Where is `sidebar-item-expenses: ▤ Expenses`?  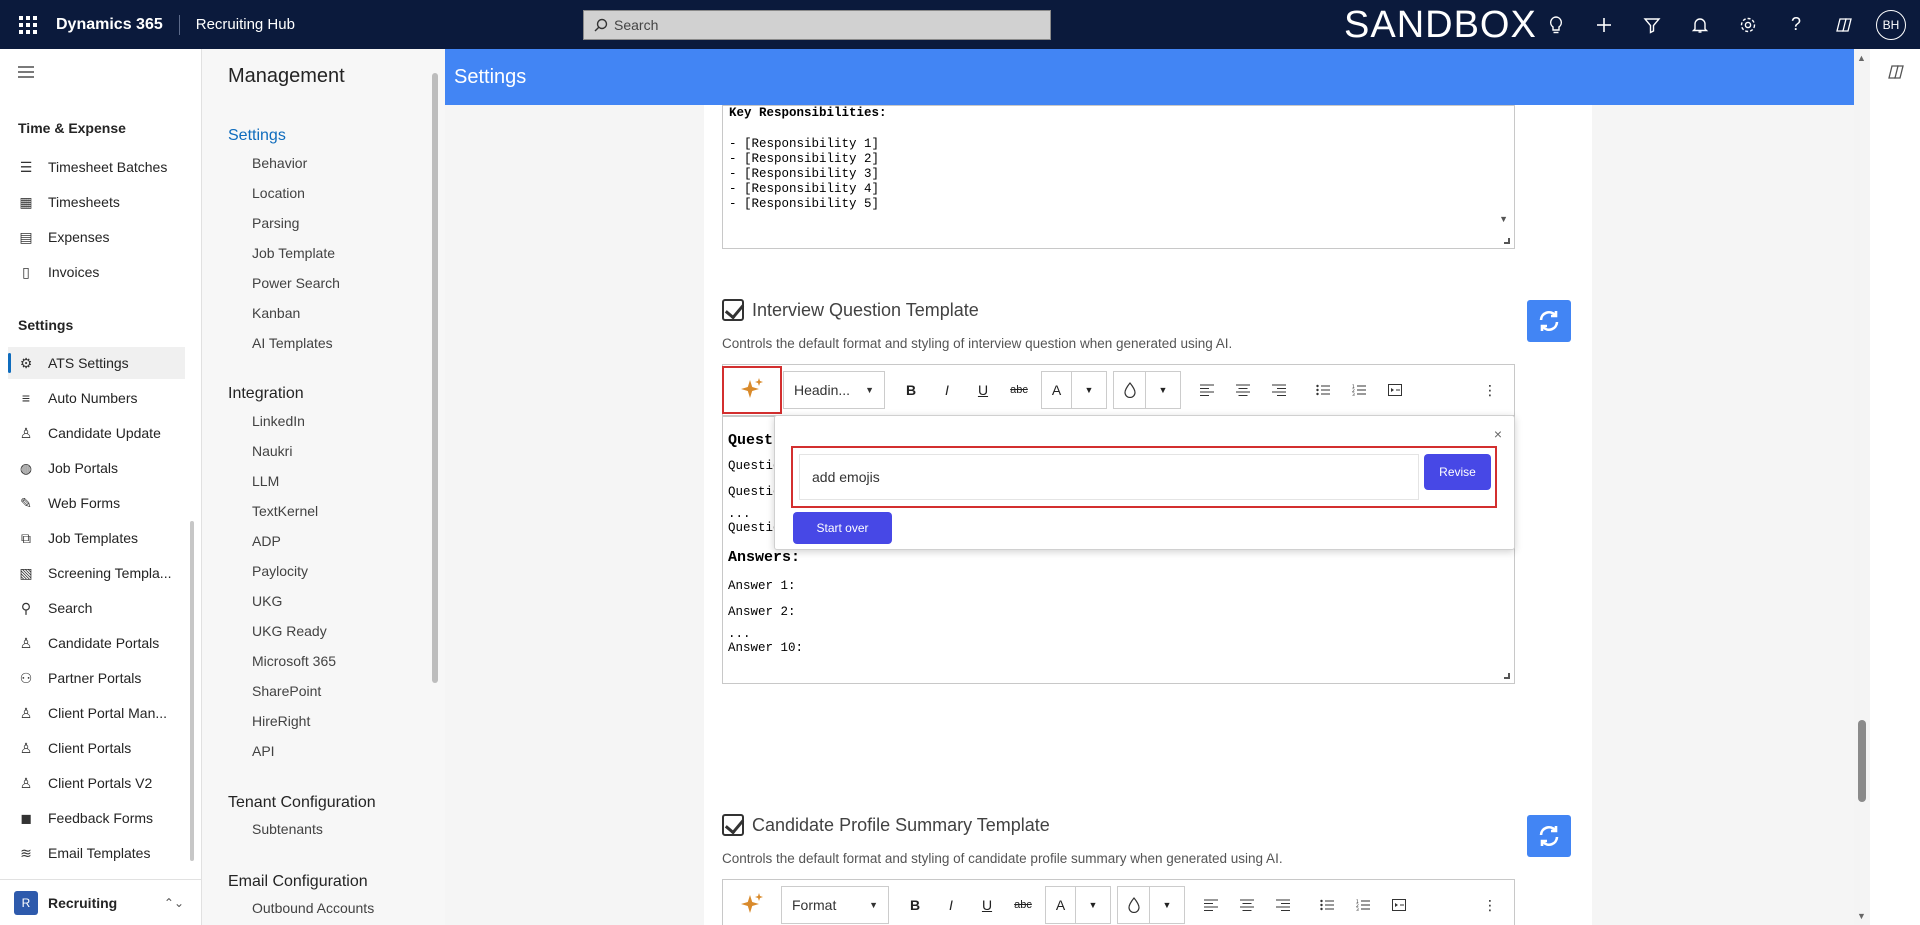 sidebar-item-expenses: ▤ Expenses is located at coordinates (96, 237).